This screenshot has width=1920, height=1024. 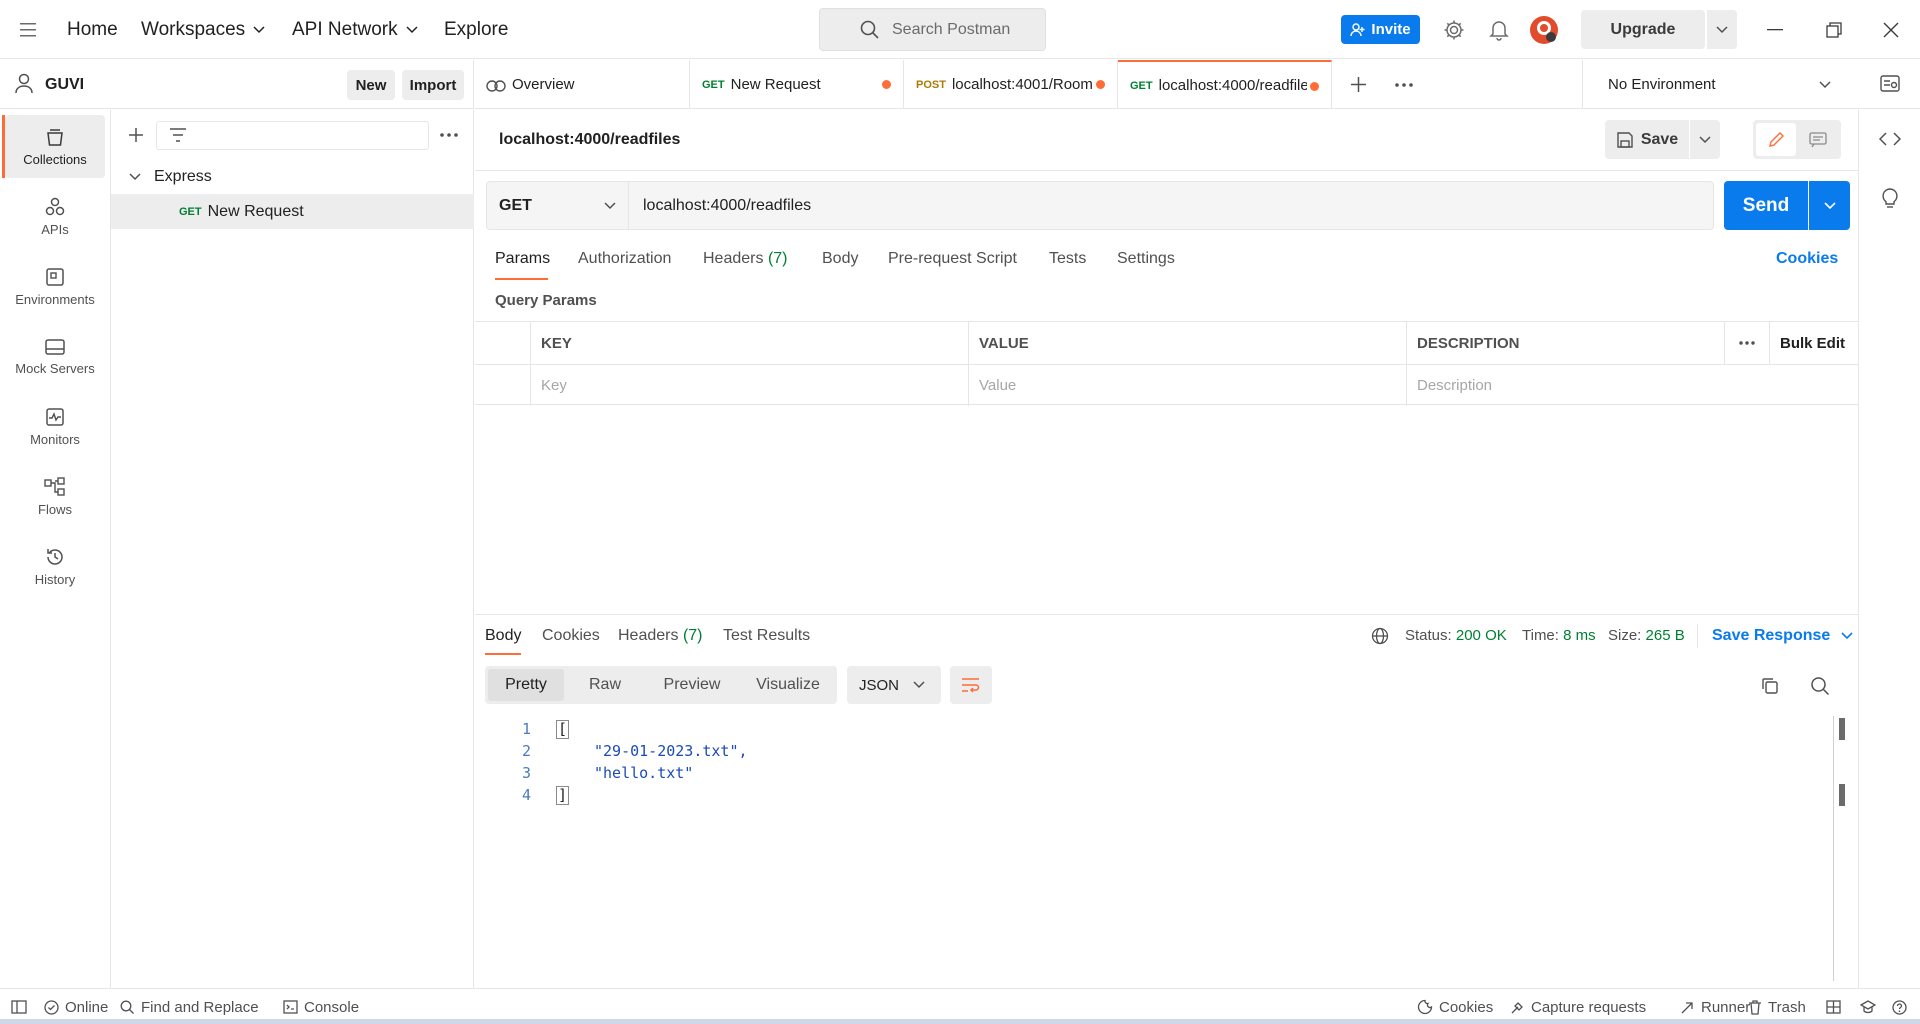 I want to click on nav-workspaces: Workspaces, so click(x=203, y=29).